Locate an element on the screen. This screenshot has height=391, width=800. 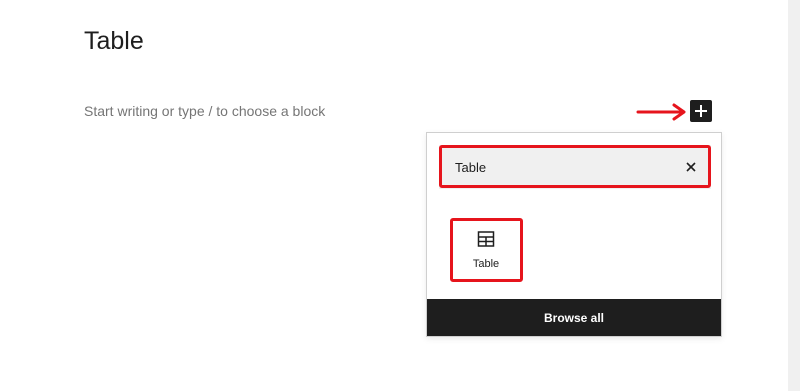
block-search-input is located at coordinates (554, 167).